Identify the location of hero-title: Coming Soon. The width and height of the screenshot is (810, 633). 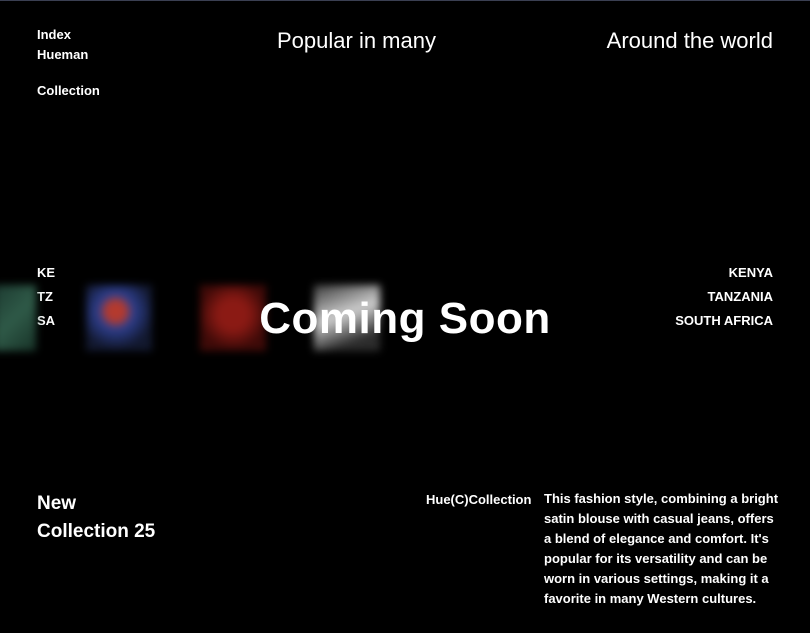
(405, 318).